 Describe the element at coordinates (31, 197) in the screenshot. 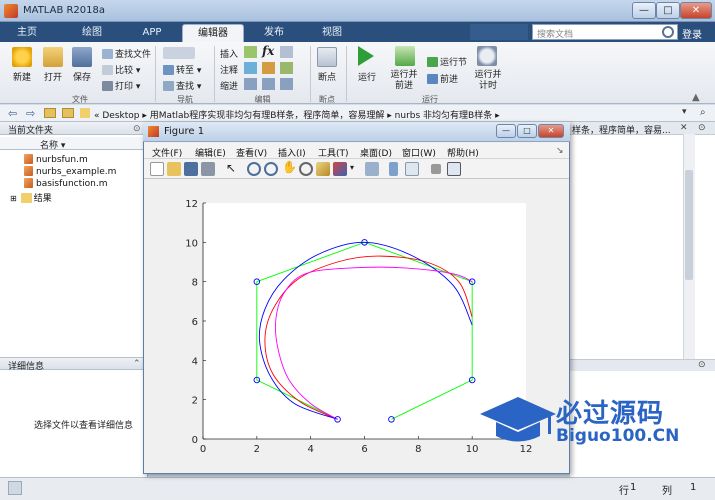

I see `list-item-folder: ⊞ 结果` at that location.